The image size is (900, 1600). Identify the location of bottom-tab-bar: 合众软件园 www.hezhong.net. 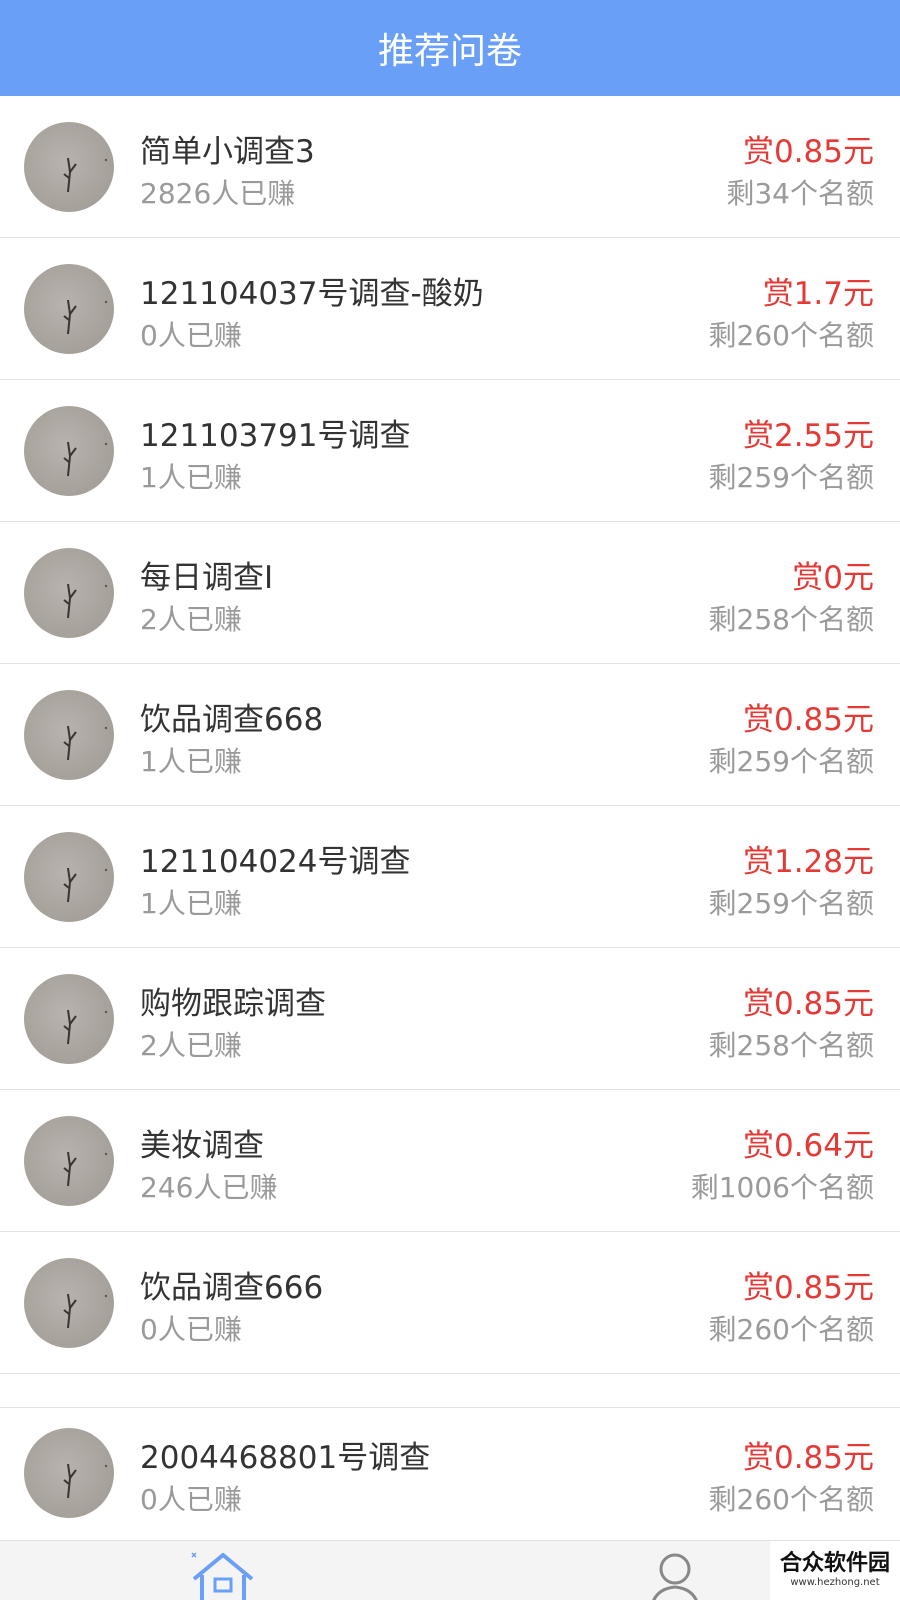
(450, 1570).